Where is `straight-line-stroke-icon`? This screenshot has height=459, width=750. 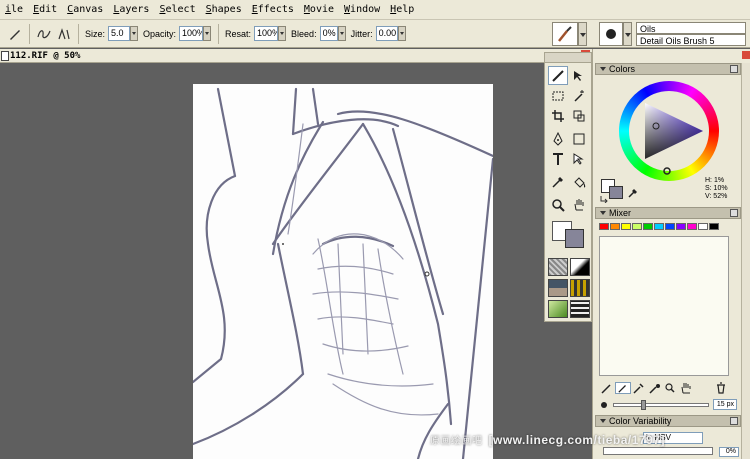
straight-line-stroke-icon is located at coordinates (64, 34).